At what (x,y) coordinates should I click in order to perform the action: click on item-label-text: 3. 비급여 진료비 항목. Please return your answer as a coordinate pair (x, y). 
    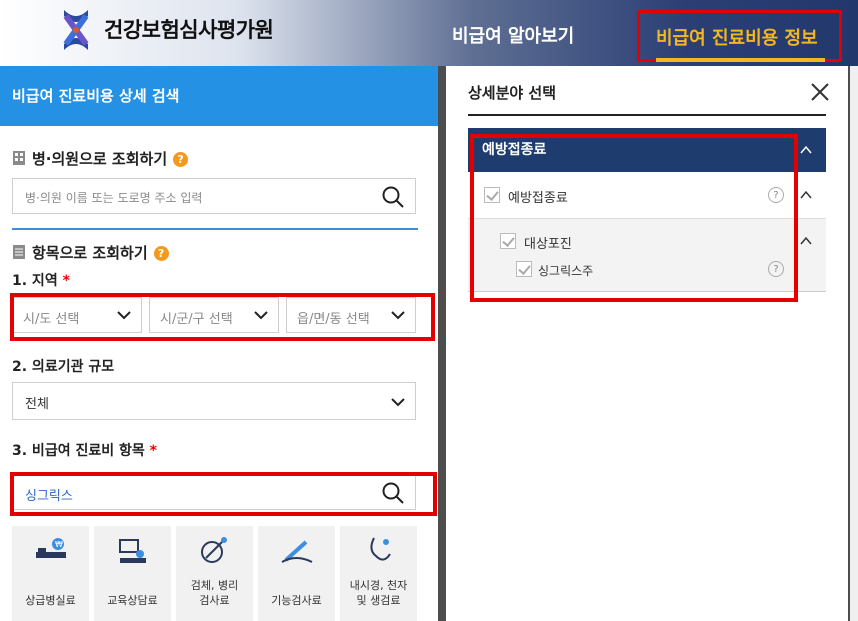
    Looking at the image, I should click on (78, 451).